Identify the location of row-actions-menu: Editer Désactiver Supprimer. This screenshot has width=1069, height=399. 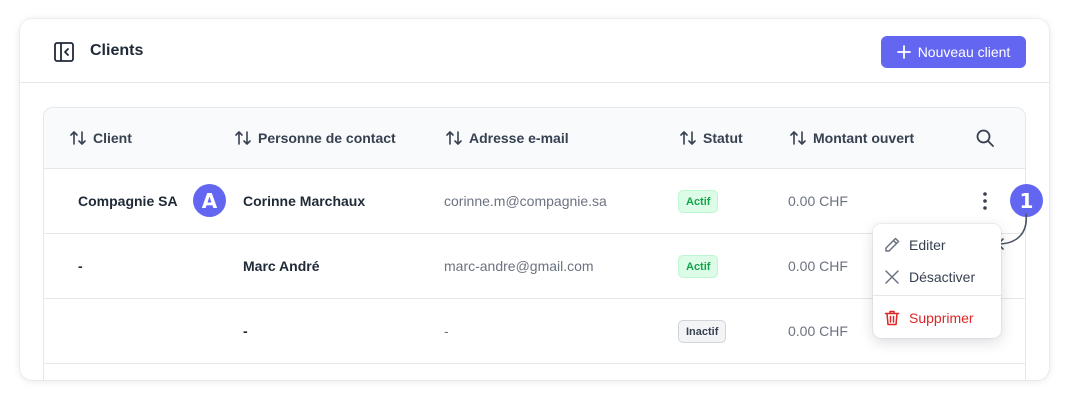
(937, 281).